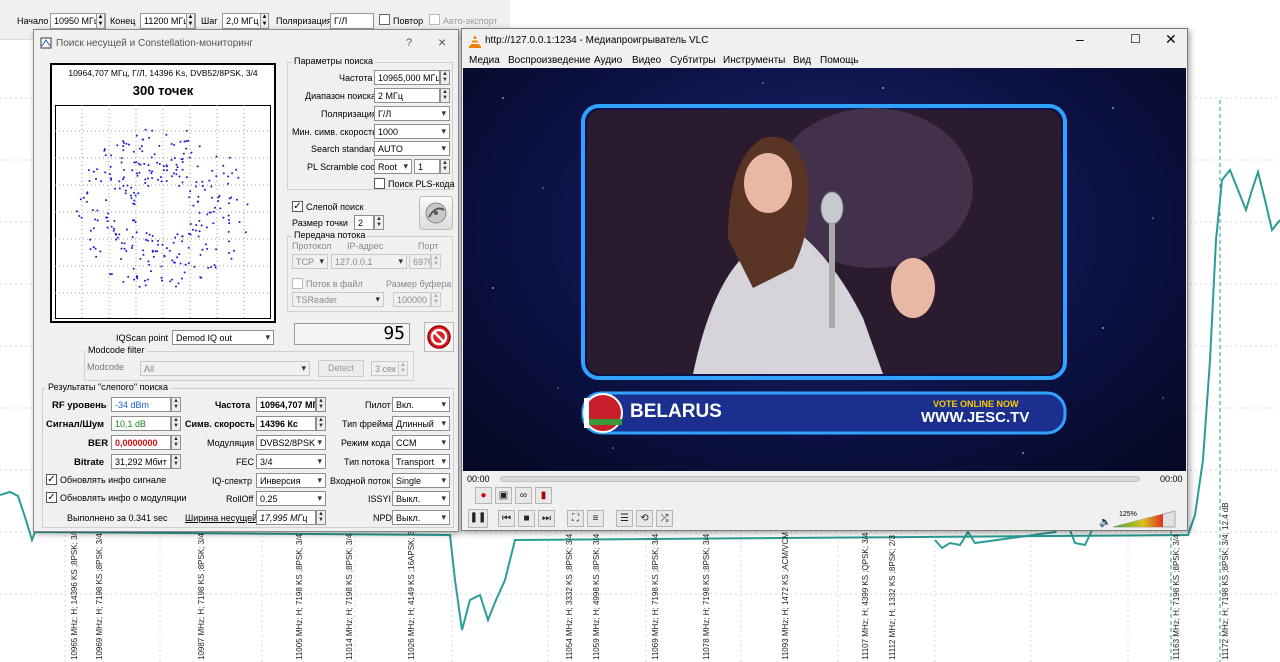  What do you see at coordinates (379, 183) in the screenshot?
I see `pls-search-checkbox` at bounding box center [379, 183].